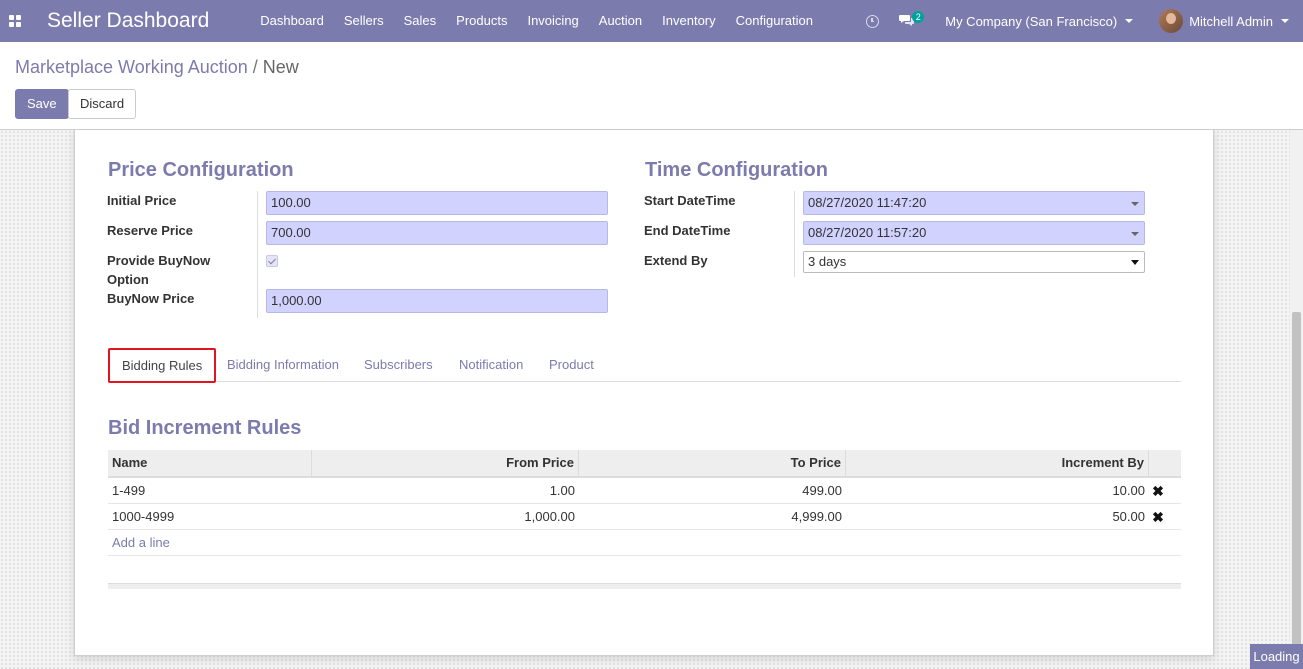 This screenshot has width=1303, height=669. I want to click on start-datetime-label: Start DateTime, so click(690, 200).